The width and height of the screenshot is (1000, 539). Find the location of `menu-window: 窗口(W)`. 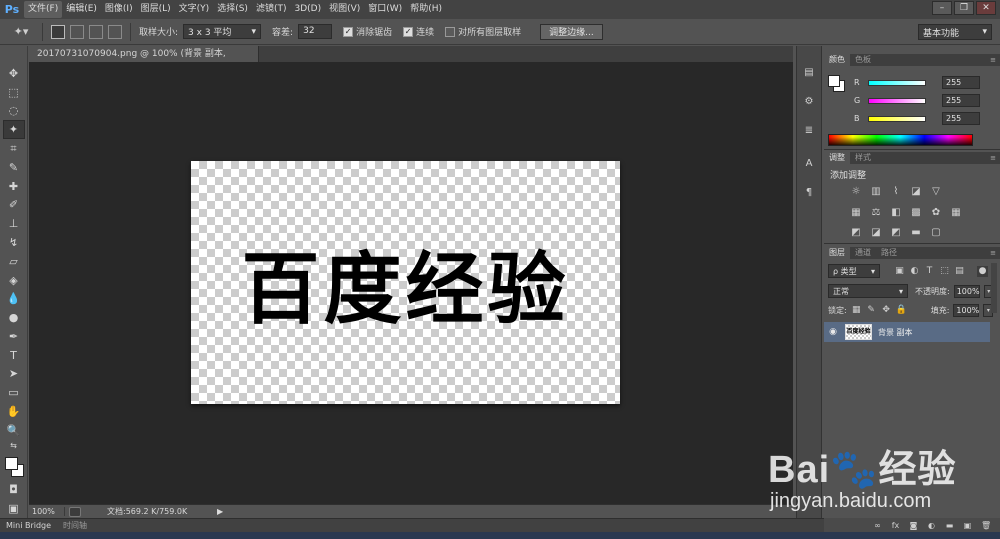

menu-window: 窗口(W) is located at coordinates (385, 9).